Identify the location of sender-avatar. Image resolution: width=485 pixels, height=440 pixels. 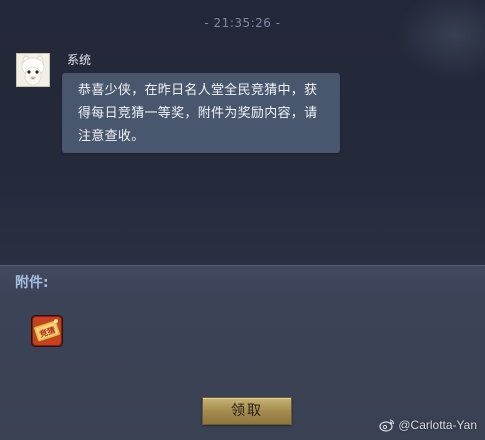
(33, 70).